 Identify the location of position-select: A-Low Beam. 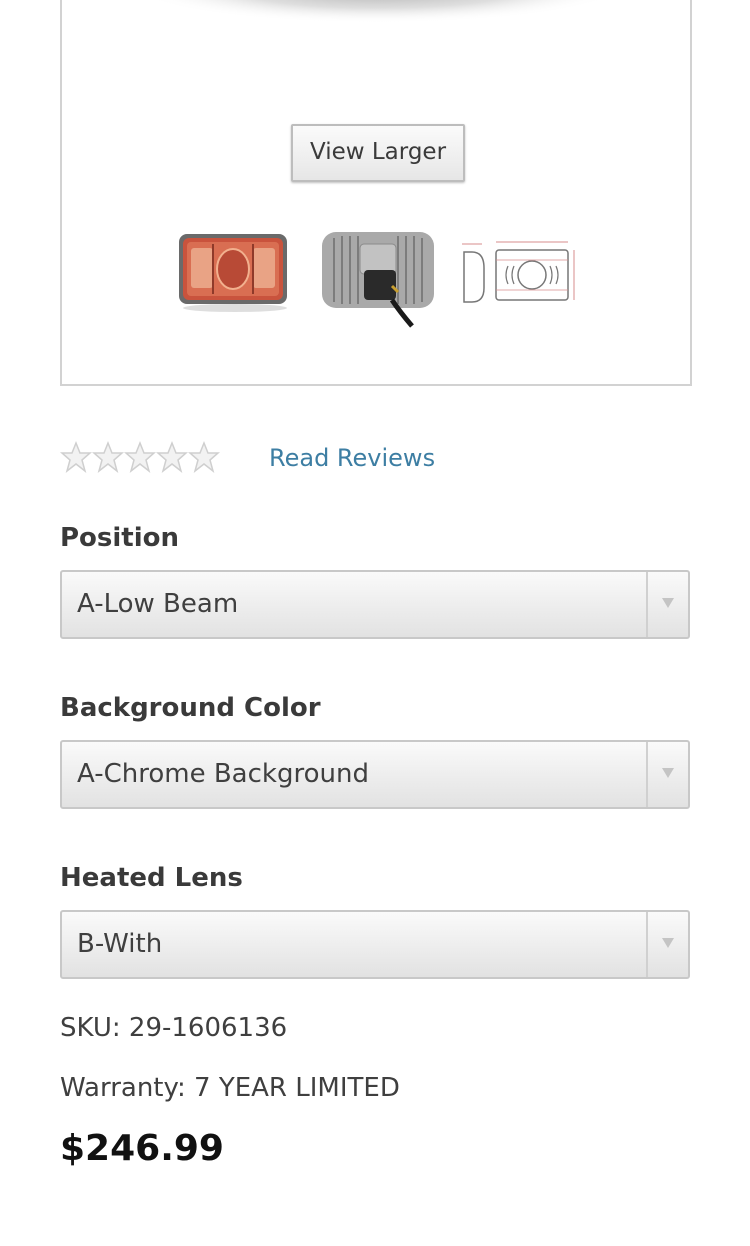
(375, 604).